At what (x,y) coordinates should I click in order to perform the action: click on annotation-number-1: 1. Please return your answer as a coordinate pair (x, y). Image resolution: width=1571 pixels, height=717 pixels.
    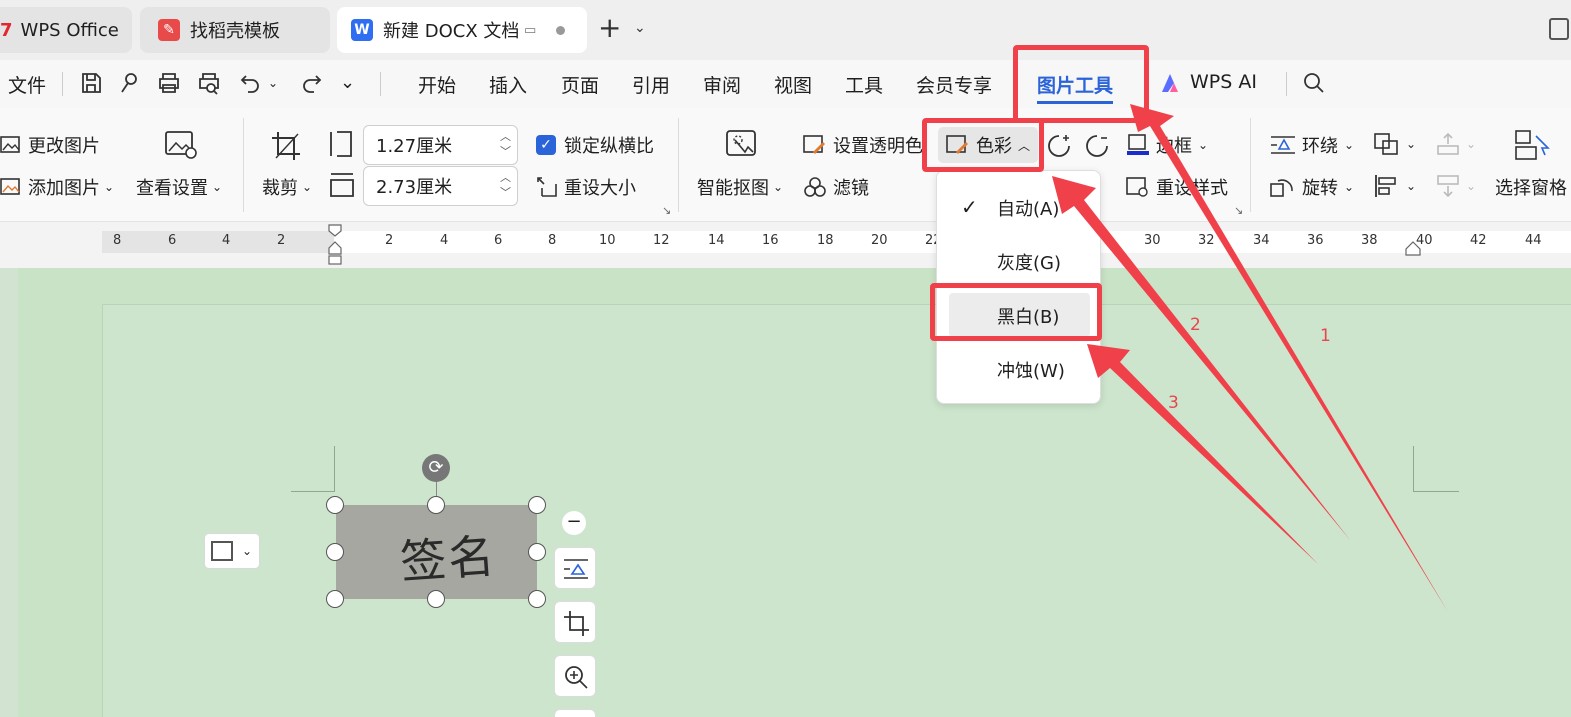
    Looking at the image, I should click on (1325, 336).